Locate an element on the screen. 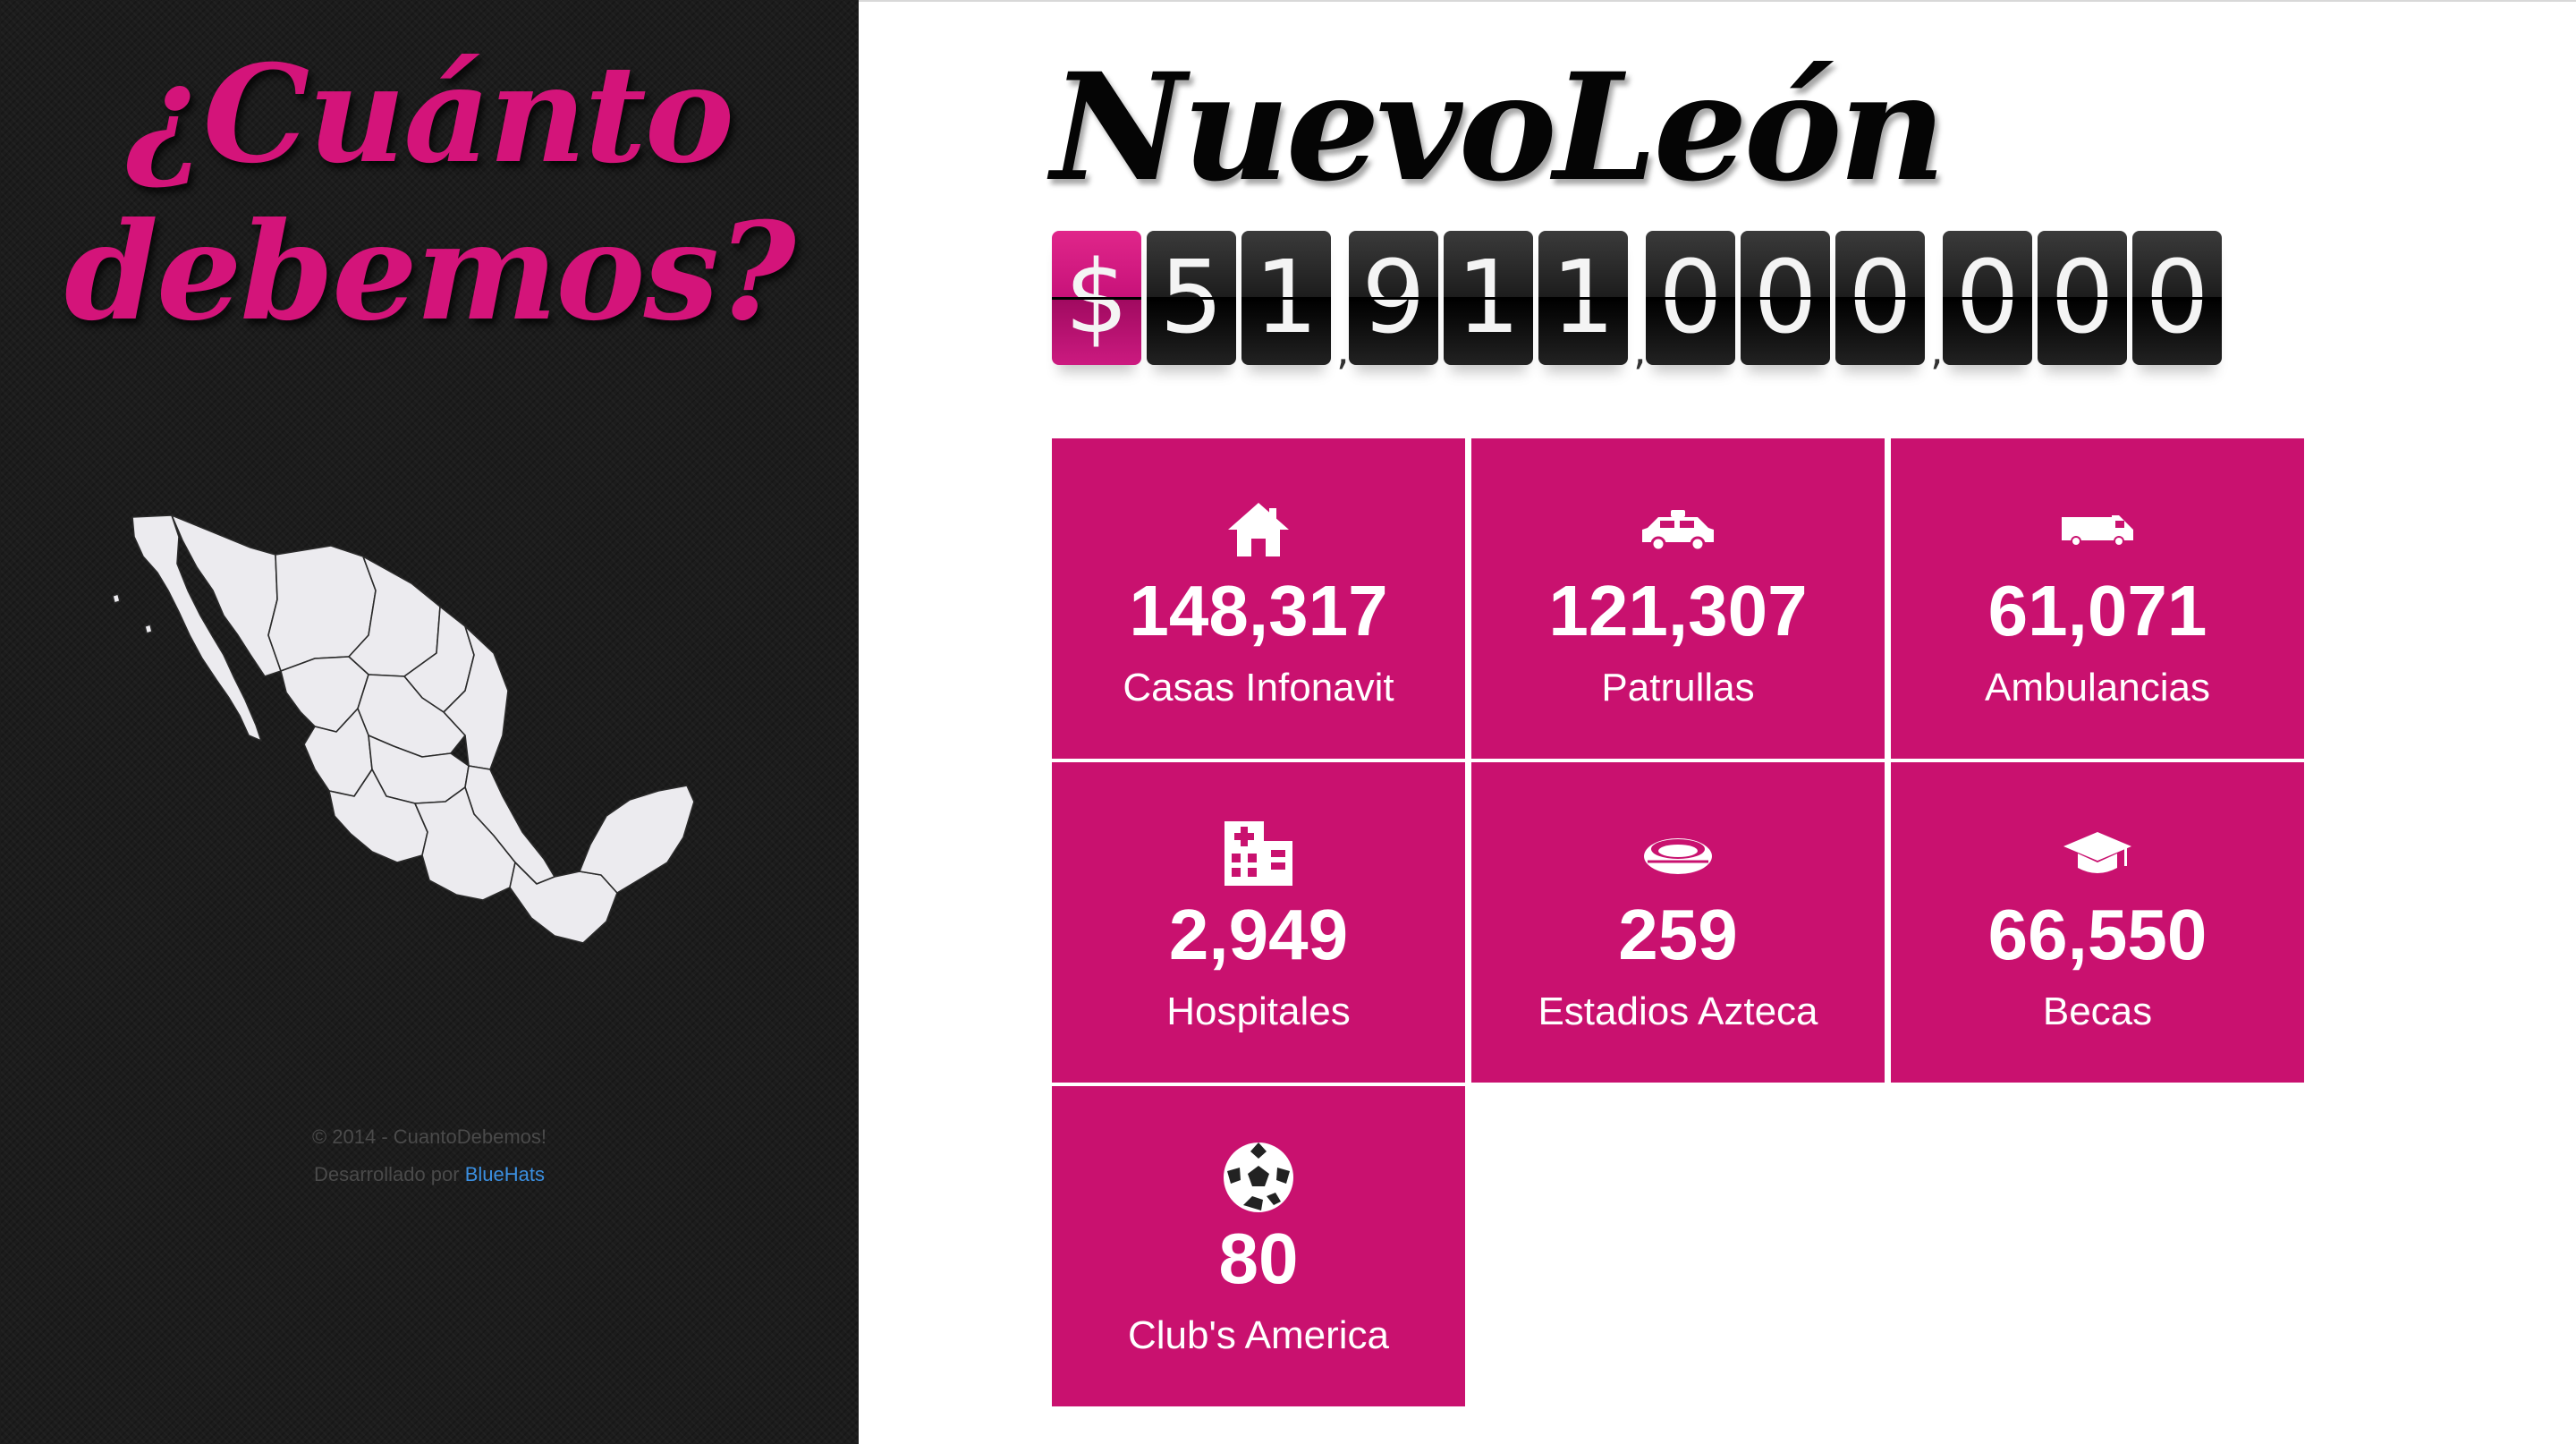 This screenshot has width=2576, height=1444. footer-copyright: © 2014 - CuantoDebemos! is located at coordinates (429, 1136).